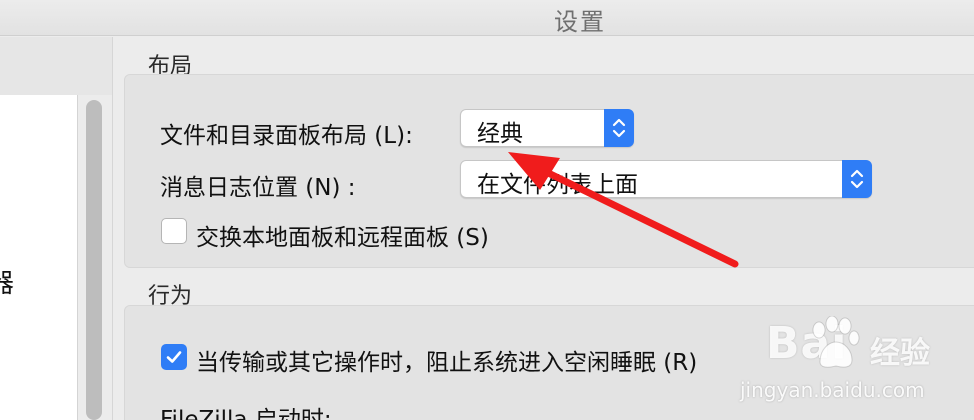 The width and height of the screenshot is (974, 420). Describe the element at coordinates (342, 235) in the screenshot. I see `swap-panels-label: 交换本地面板和远程面板 (S)` at that location.